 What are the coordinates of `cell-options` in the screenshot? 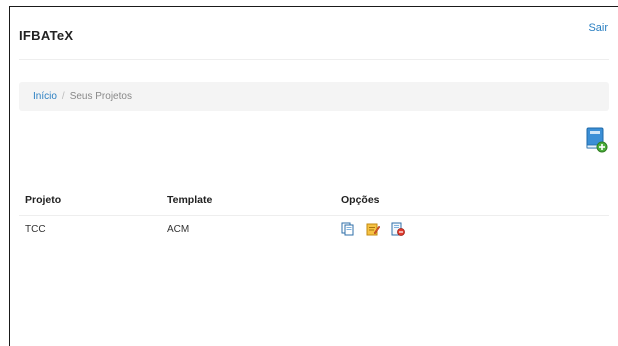 It's located at (472, 229).